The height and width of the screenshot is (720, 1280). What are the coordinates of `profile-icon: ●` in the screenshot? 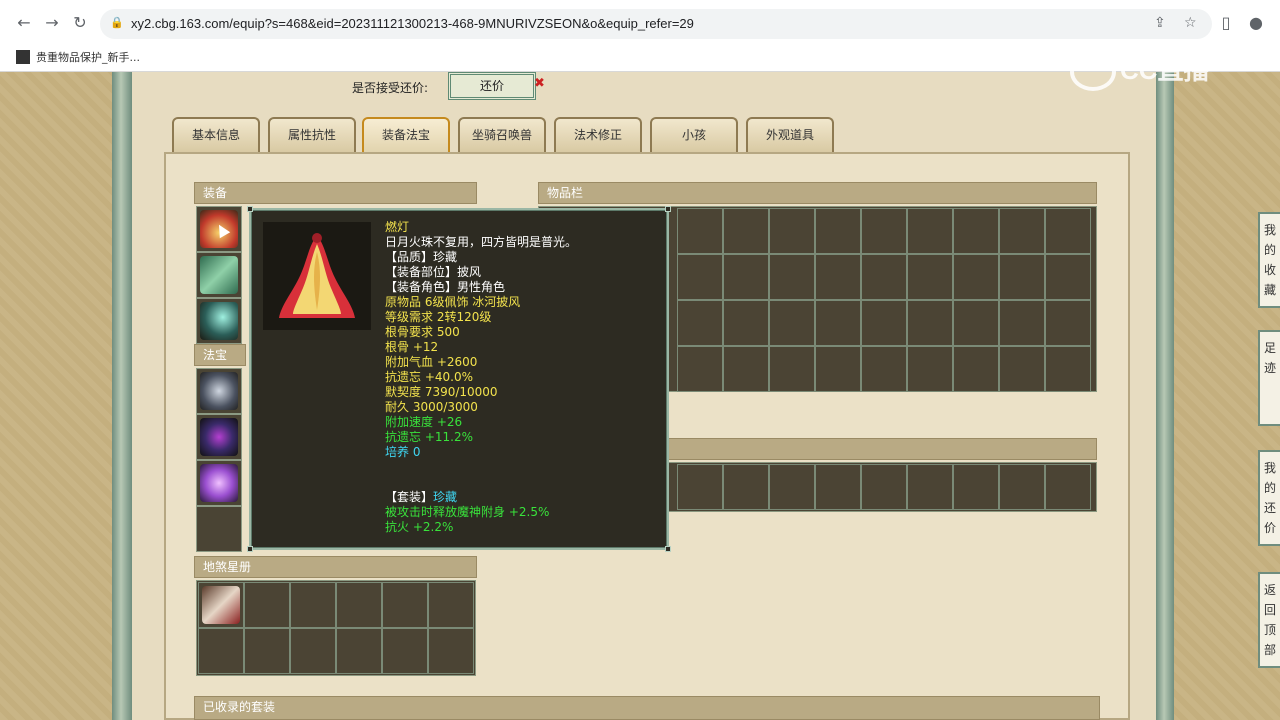 It's located at (1256, 23).